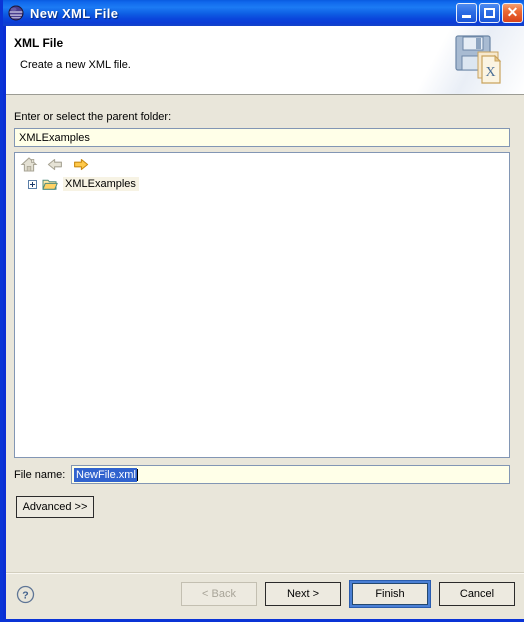 The image size is (524, 622). Describe the element at coordinates (466, 13) in the screenshot. I see `minimize-button` at that location.